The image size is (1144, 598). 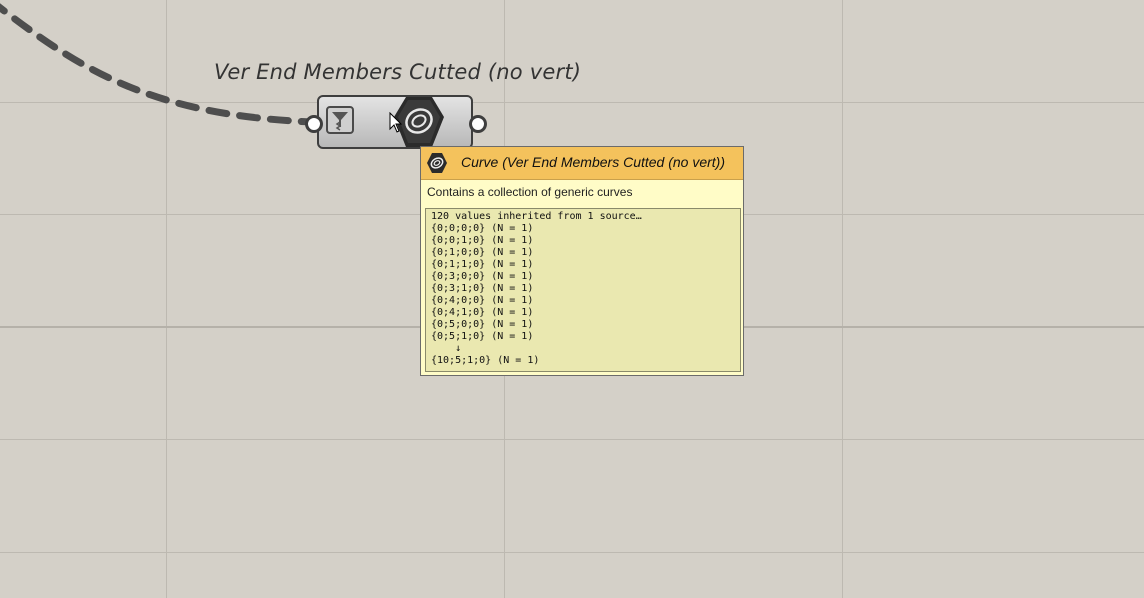 I want to click on data-line: {0;0;0;0} (N = 1), so click(x=482, y=228).